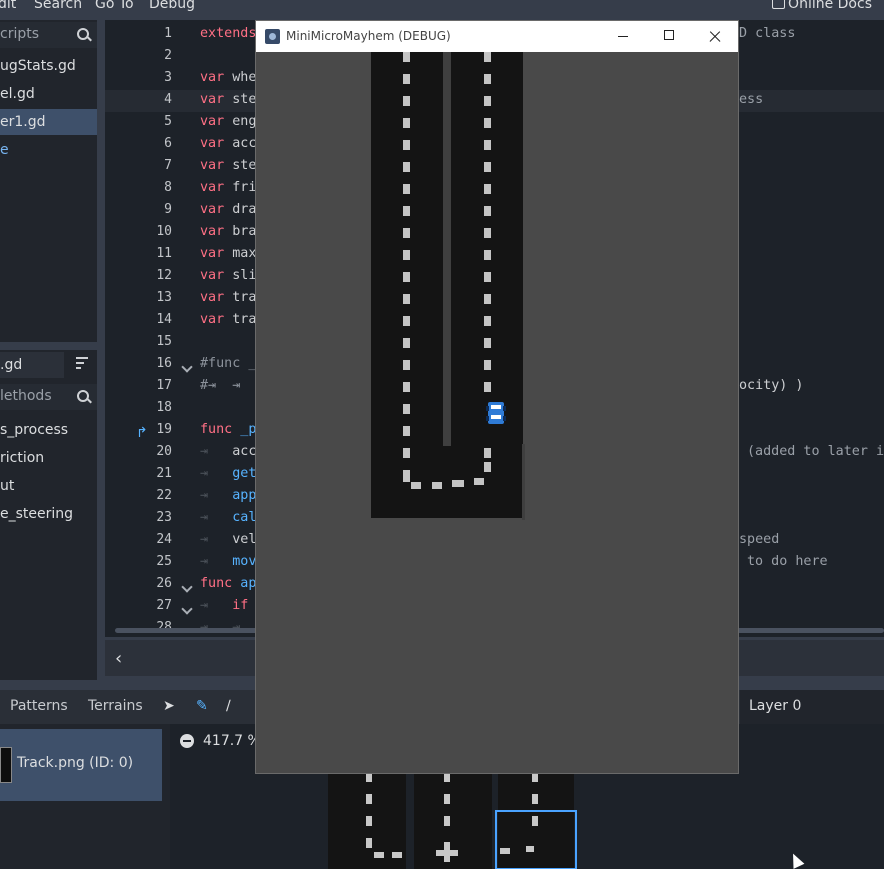 The width and height of the screenshot is (884, 869). Describe the element at coordinates (48, 122) in the screenshot. I see `script-item-selected: er1.gd` at that location.